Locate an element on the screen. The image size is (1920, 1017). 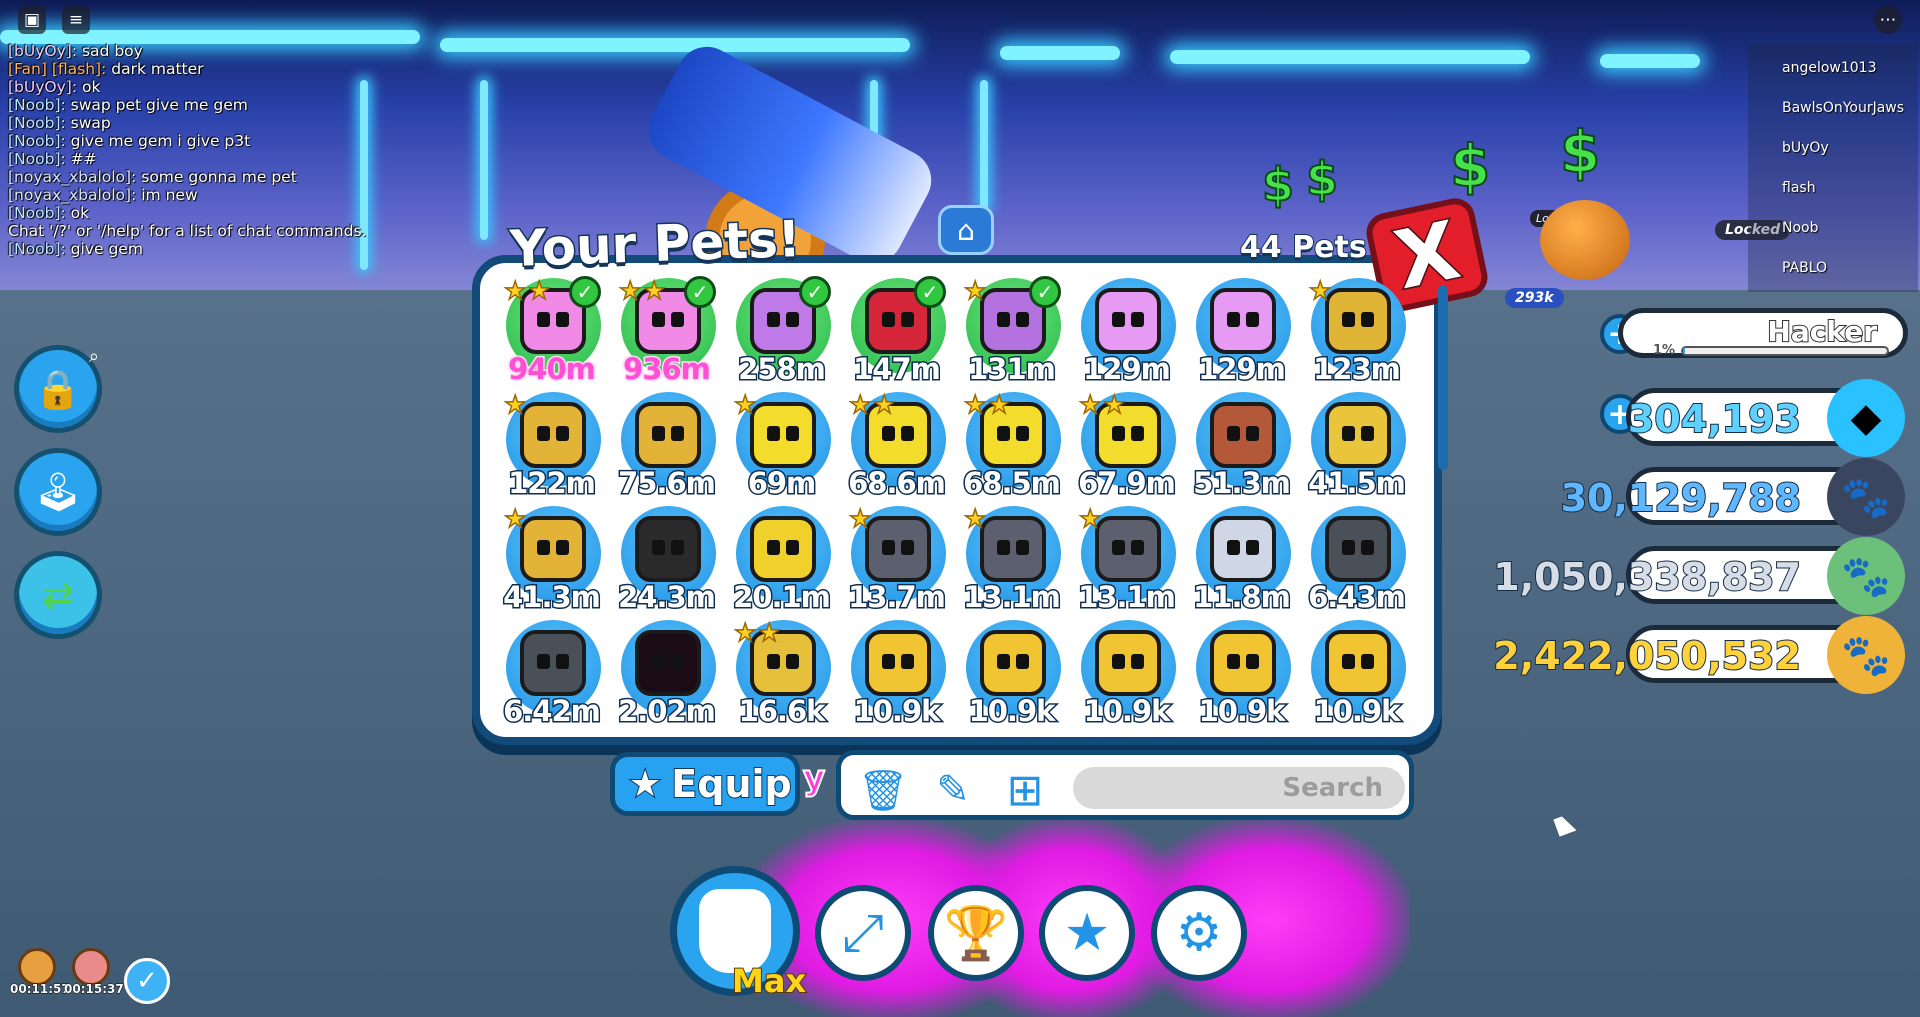
pet-slot: ★ ★ ✓ 940m is located at coordinates (551, 331).